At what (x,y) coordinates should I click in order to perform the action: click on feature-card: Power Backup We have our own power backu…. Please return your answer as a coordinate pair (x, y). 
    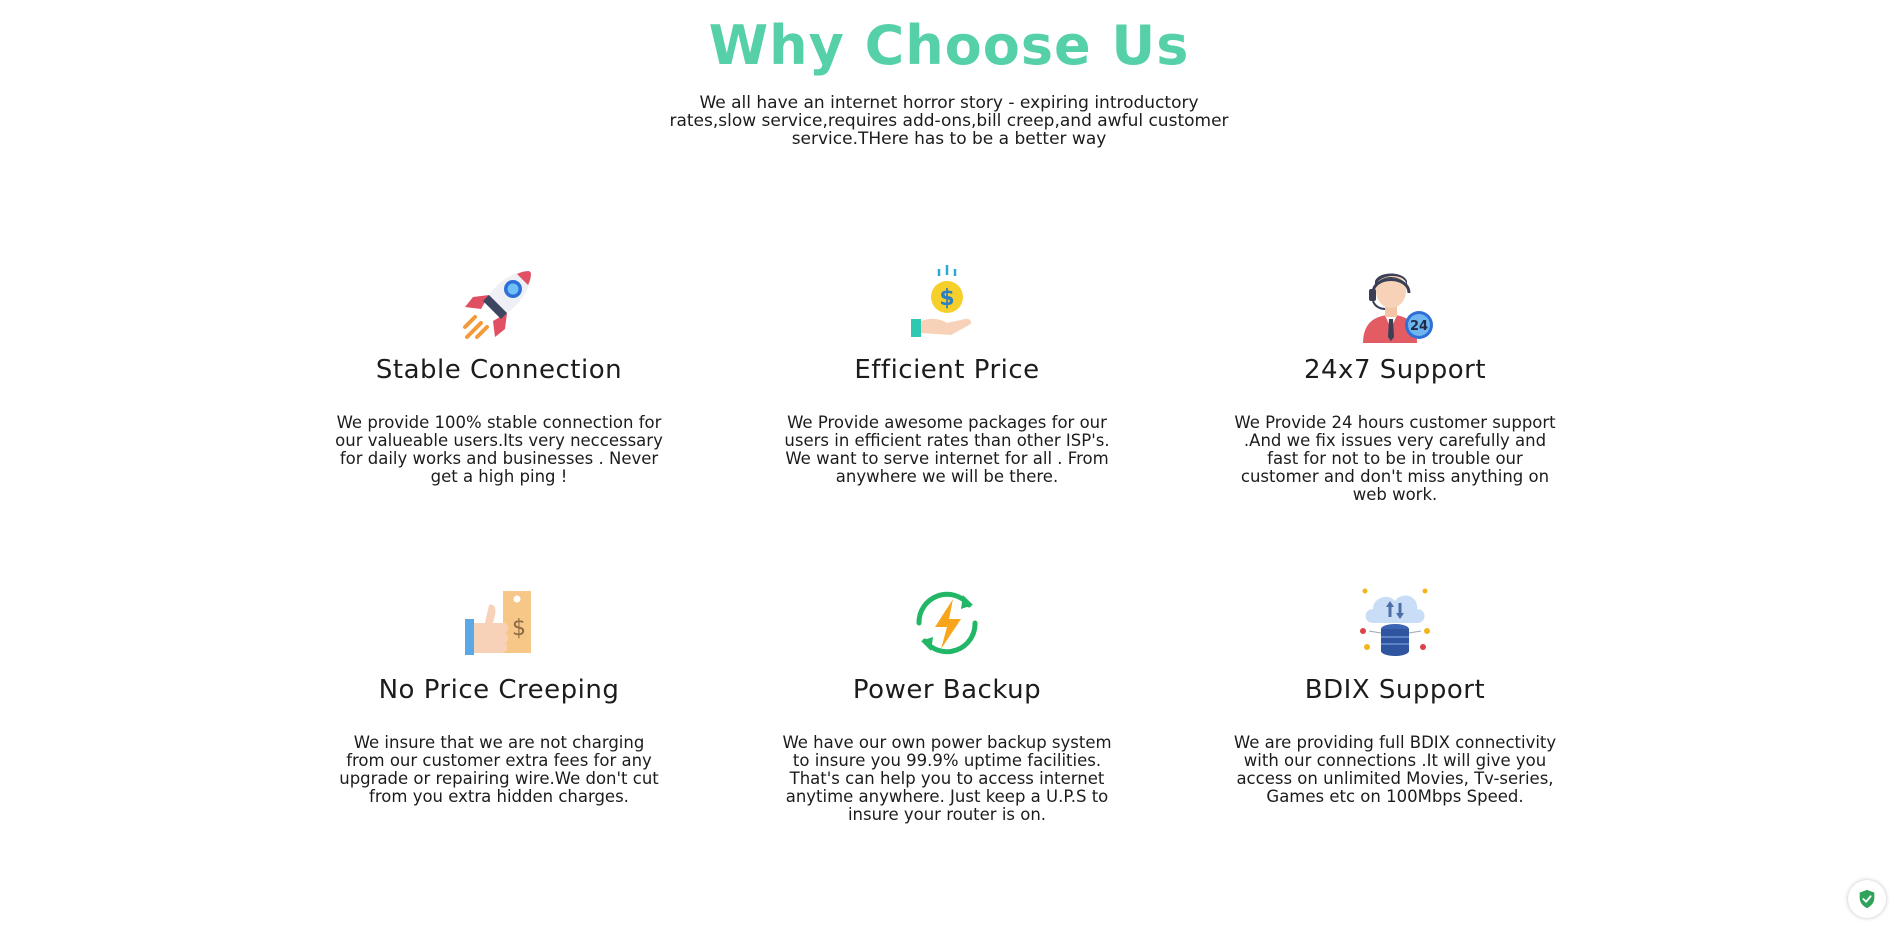
    Looking at the image, I should click on (947, 703).